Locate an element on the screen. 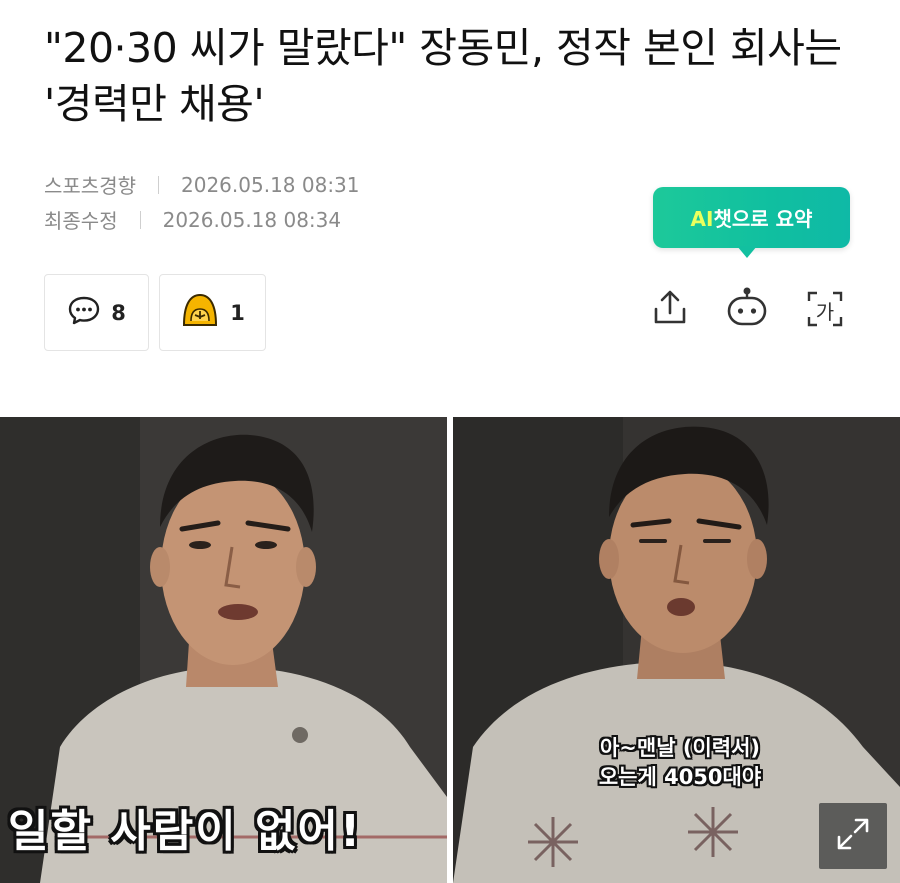 This screenshot has height=883, width=900. article-meta-published: 스포츠경향 2026.05.18 08:31 is located at coordinates (202, 184).